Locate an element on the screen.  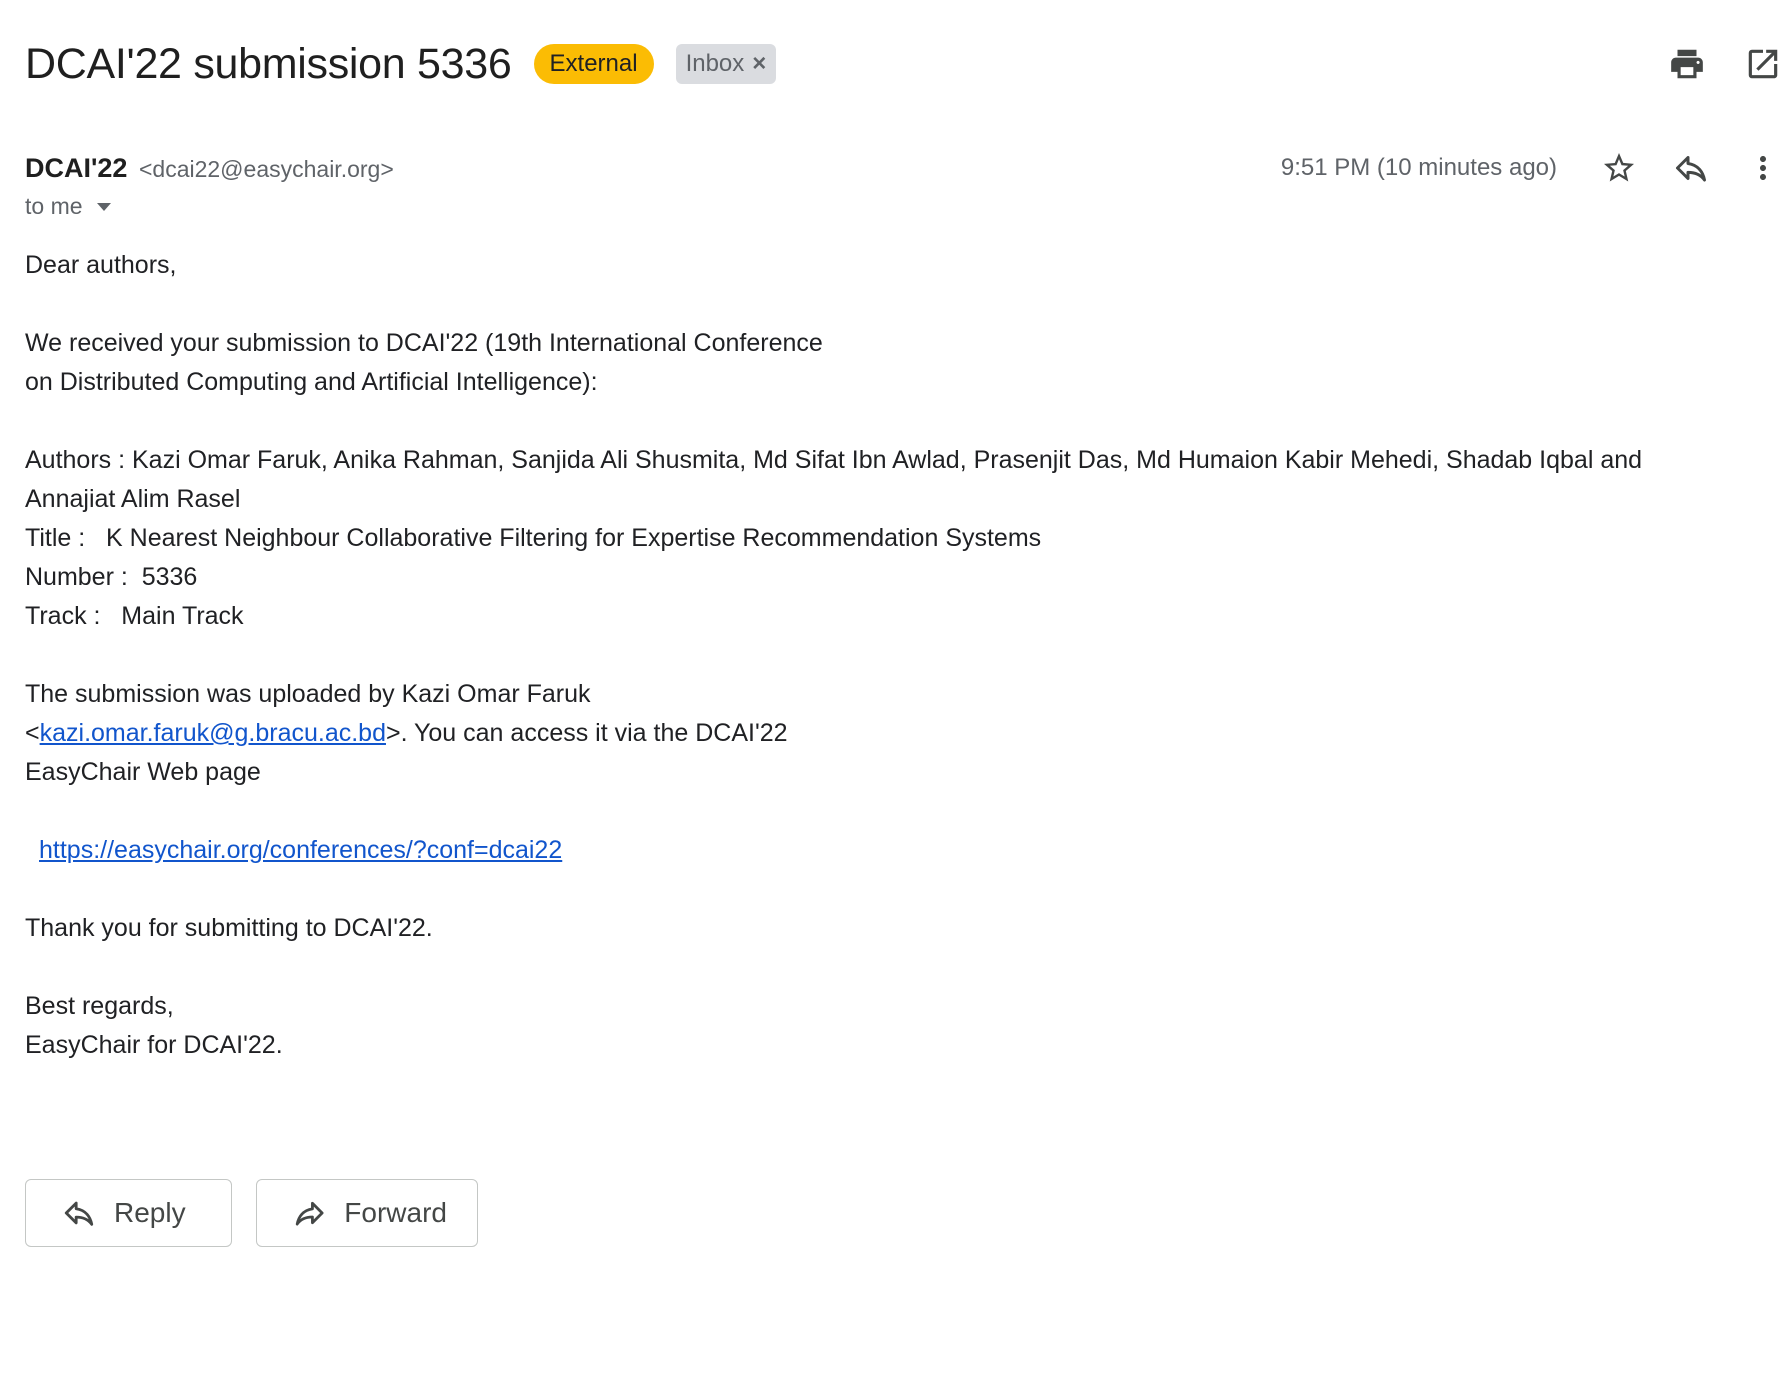
sender-row: DCAI'22 <dcai22@easychair.org> is located at coordinates (209, 168).